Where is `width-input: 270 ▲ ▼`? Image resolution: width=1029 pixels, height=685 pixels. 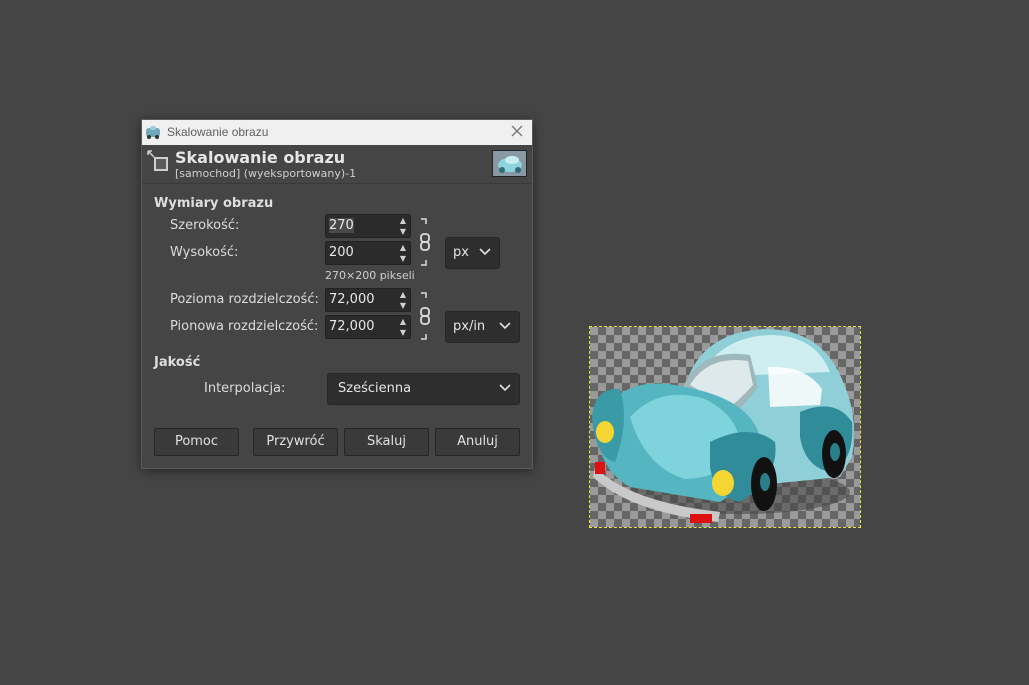
width-input: 270 ▲ ▼ is located at coordinates (368, 226).